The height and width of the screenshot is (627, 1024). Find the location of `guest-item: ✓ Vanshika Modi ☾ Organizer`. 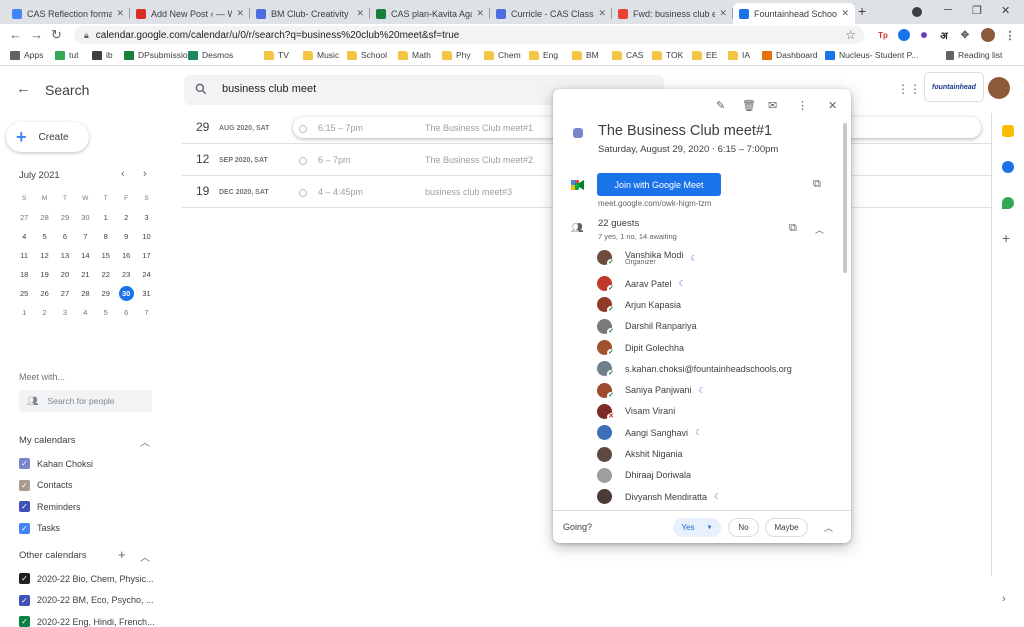

guest-item: ✓ Vanshika Modi ☾ Organizer is located at coordinates (717, 258).